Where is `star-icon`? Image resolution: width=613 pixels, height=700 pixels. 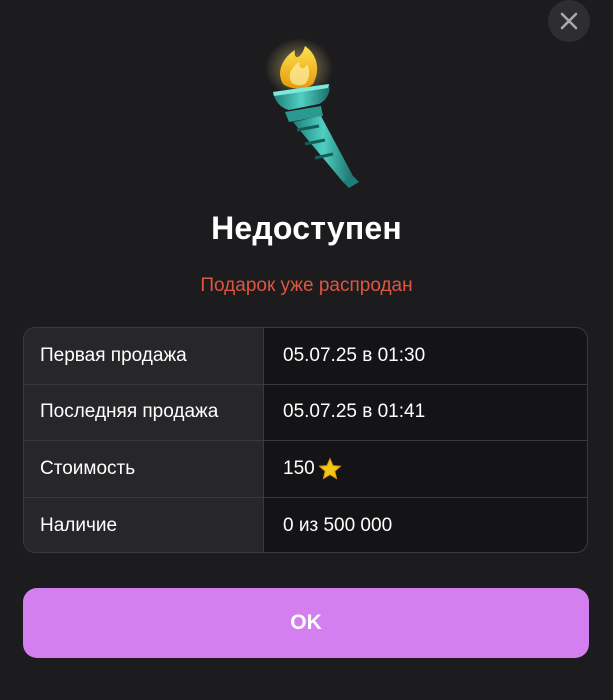
star-icon is located at coordinates (330, 469).